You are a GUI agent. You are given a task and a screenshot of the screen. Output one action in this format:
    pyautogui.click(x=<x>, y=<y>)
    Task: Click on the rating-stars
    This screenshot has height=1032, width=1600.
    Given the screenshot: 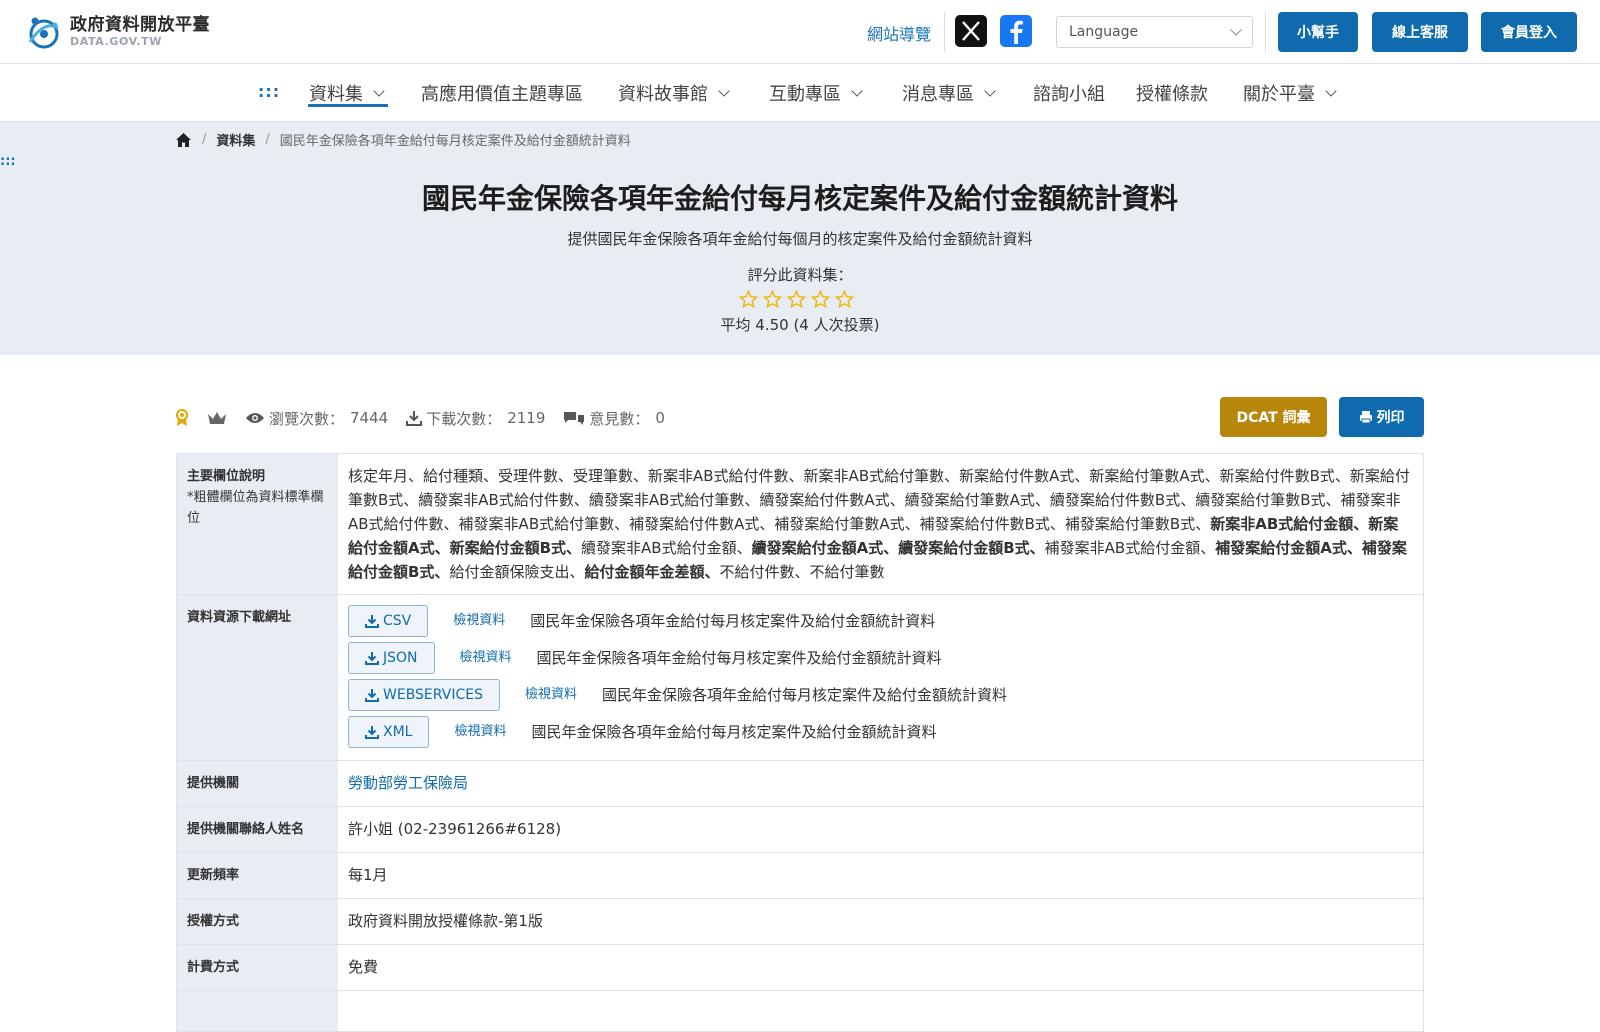 What is the action you would take?
    pyautogui.click(x=799, y=299)
    